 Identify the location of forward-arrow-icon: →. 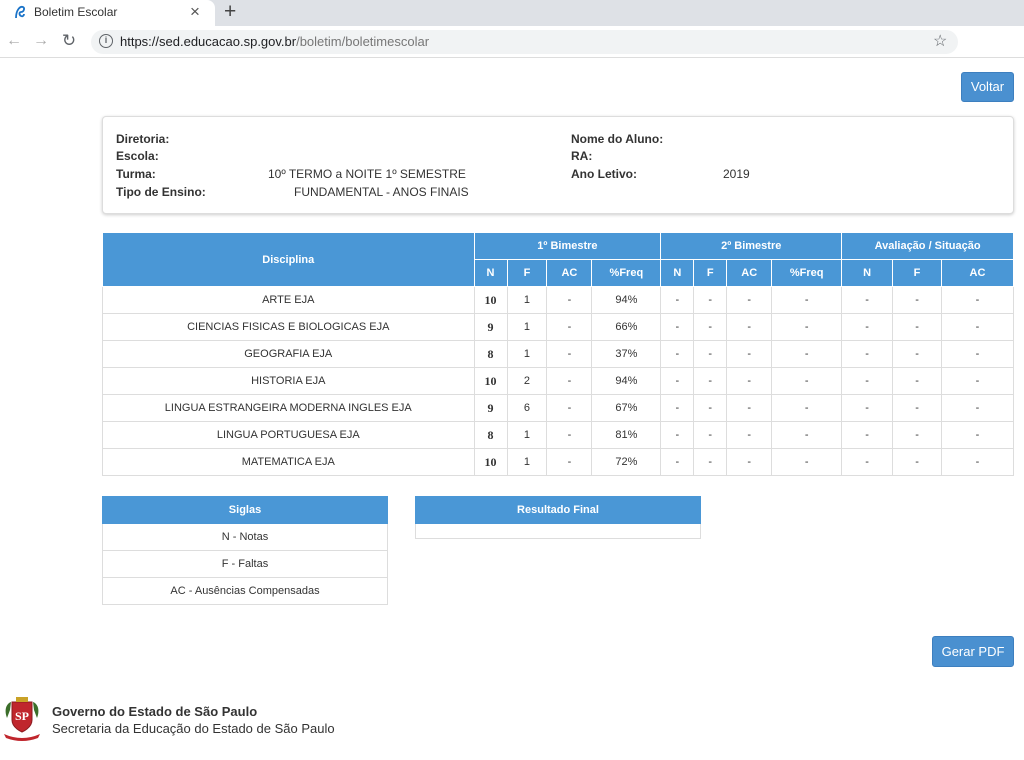
(41, 41).